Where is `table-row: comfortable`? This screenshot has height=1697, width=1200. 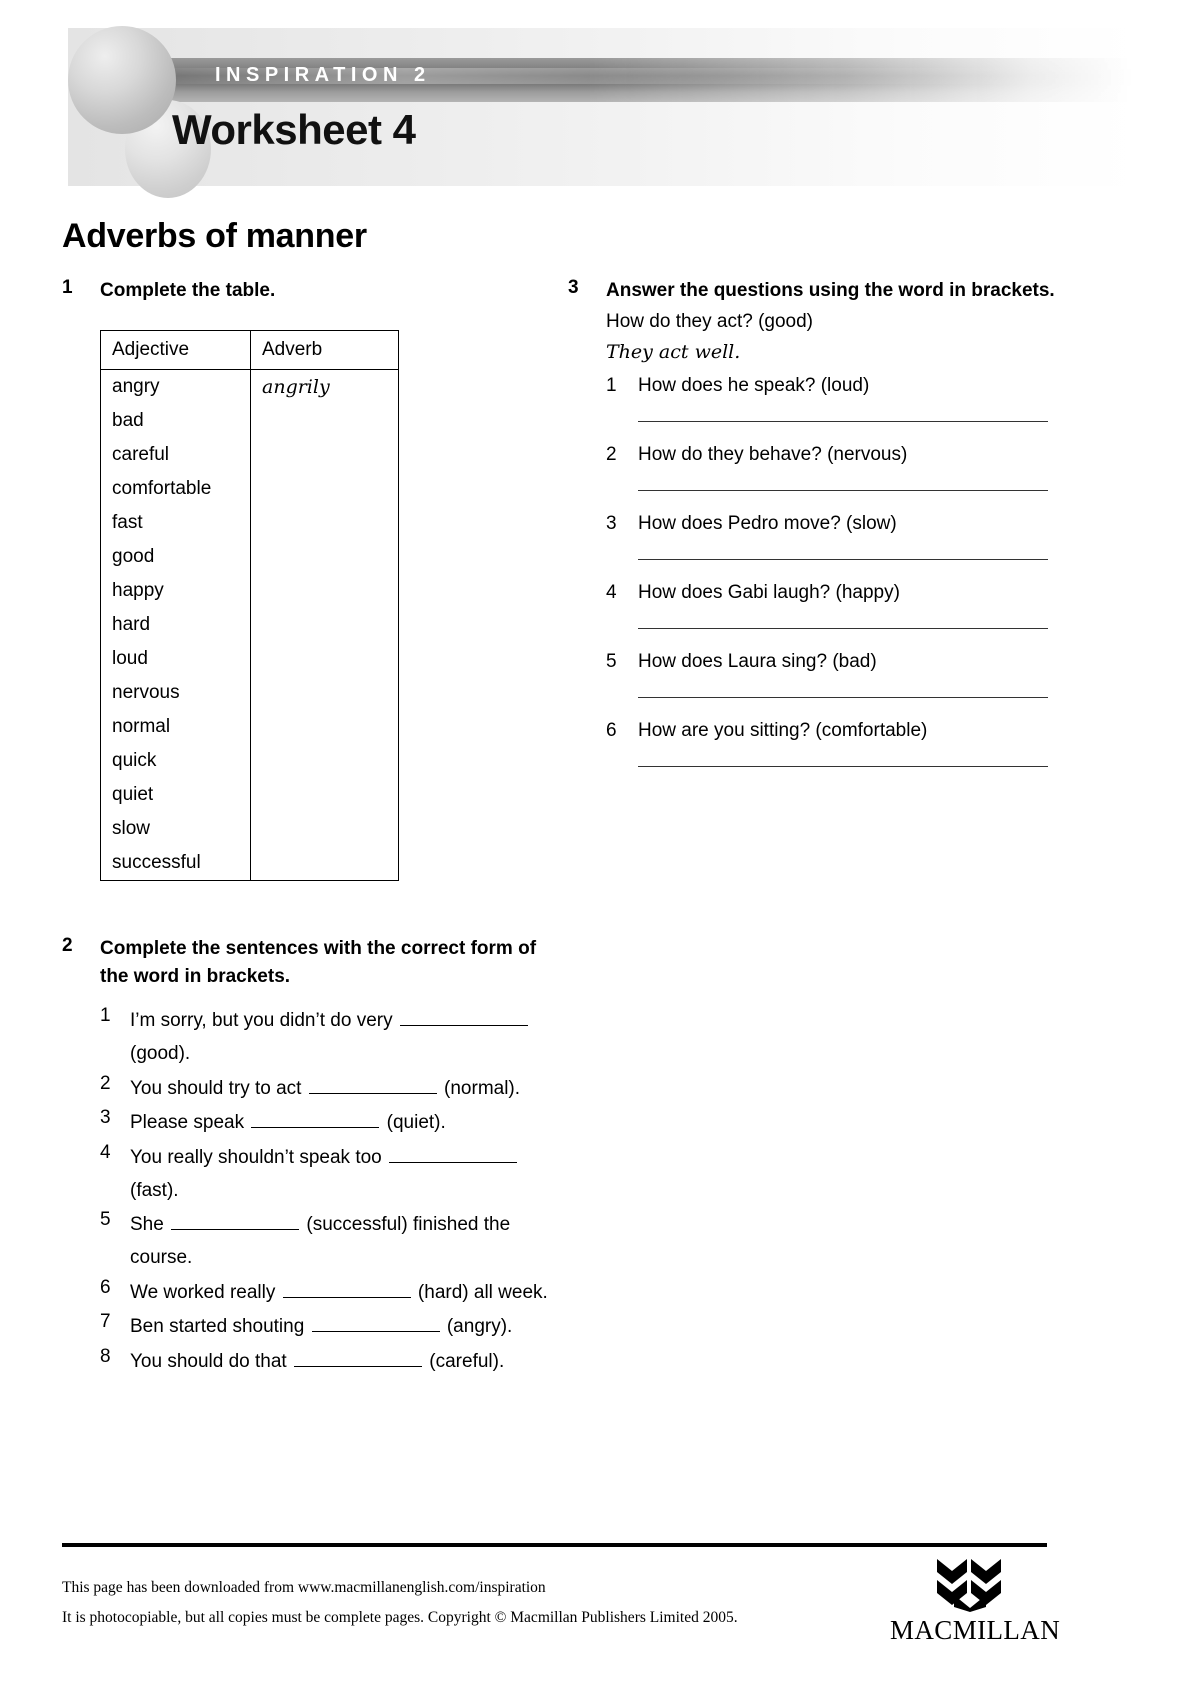 table-row: comfortable is located at coordinates (249, 489).